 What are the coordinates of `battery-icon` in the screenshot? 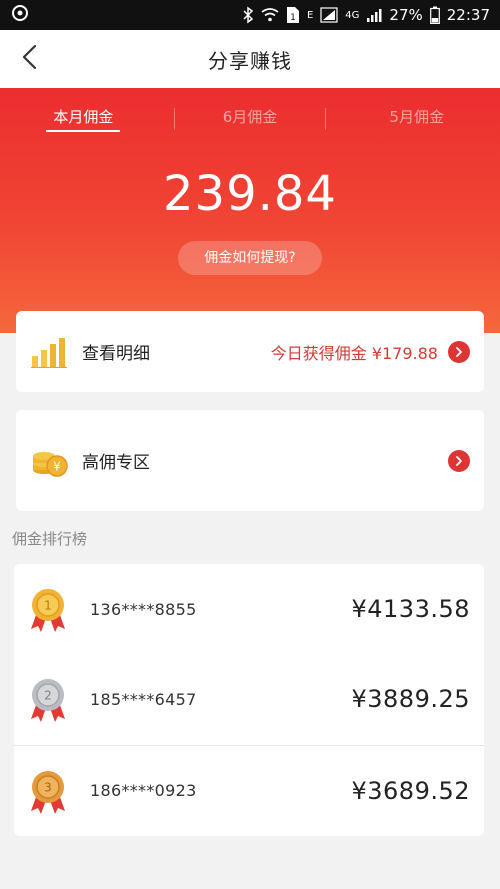 It's located at (434, 15).